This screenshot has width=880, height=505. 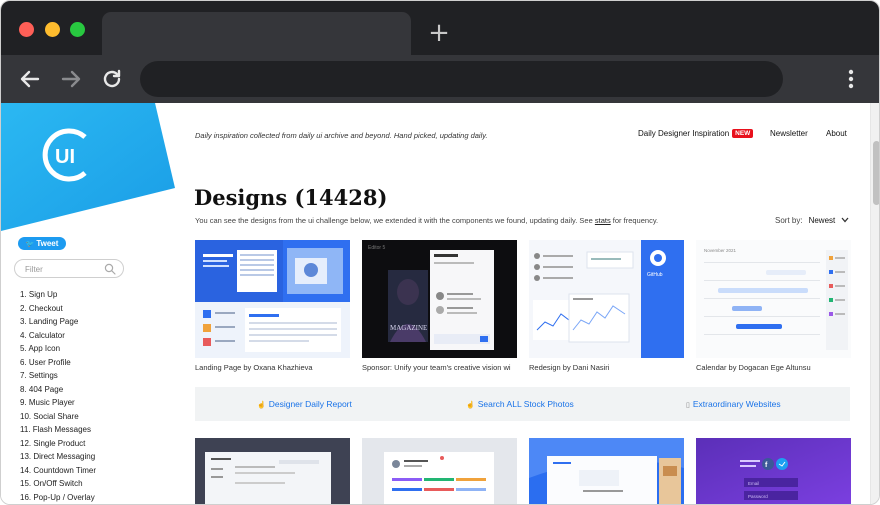 What do you see at coordinates (822, 220) in the screenshot?
I see `sort-value: Newest` at bounding box center [822, 220].